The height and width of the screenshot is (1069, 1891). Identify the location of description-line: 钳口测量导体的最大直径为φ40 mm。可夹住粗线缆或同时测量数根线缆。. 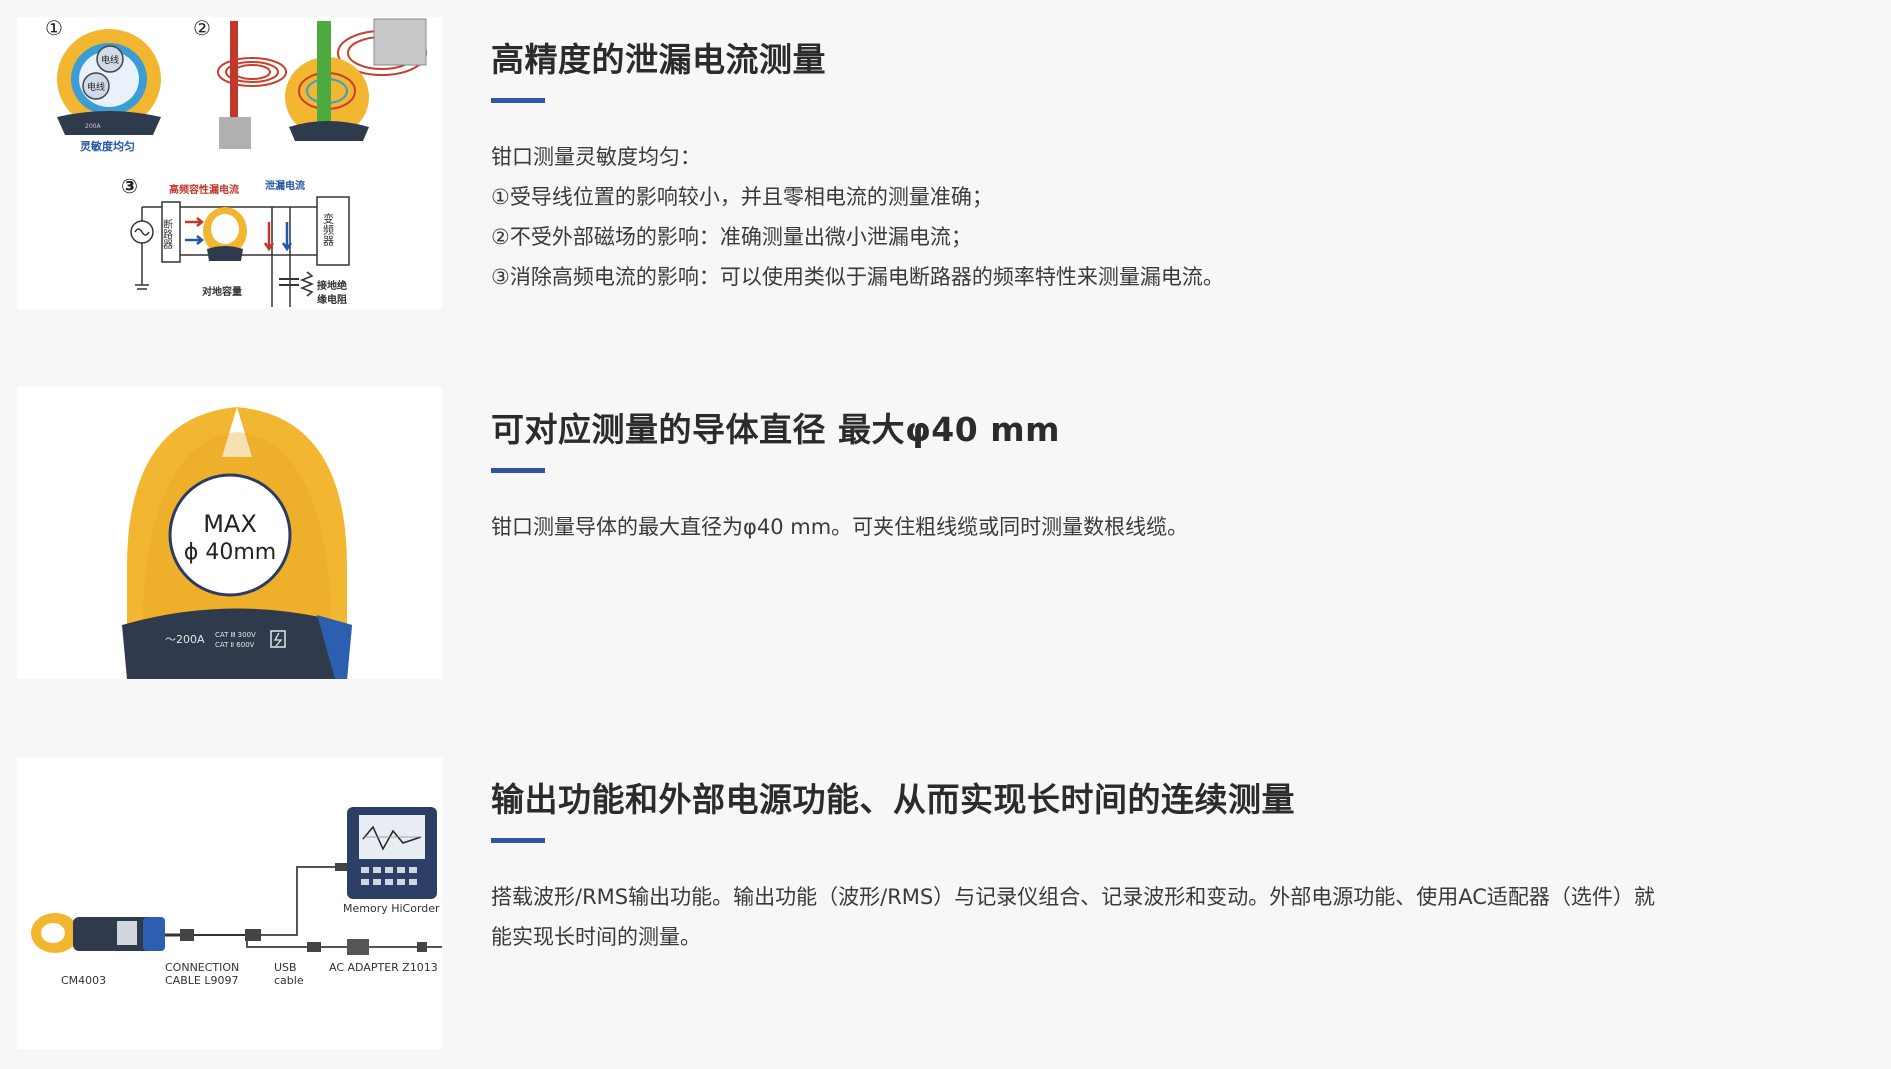
(840, 527).